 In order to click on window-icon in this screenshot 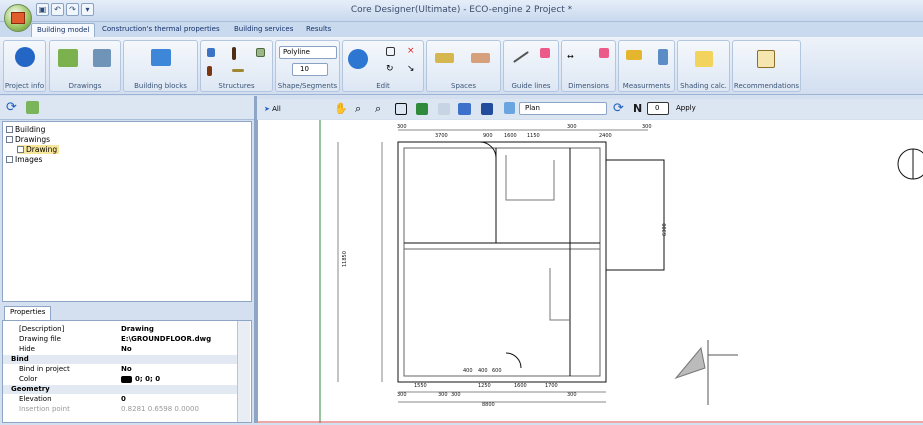, I will do `click(211, 52)`.